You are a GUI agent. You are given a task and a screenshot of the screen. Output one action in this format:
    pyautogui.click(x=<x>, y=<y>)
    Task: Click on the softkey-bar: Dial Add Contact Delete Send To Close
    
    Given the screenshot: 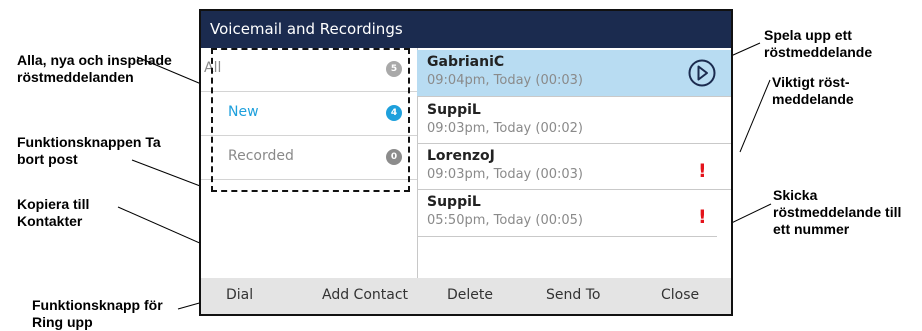 What is the action you would take?
    pyautogui.click(x=466, y=296)
    